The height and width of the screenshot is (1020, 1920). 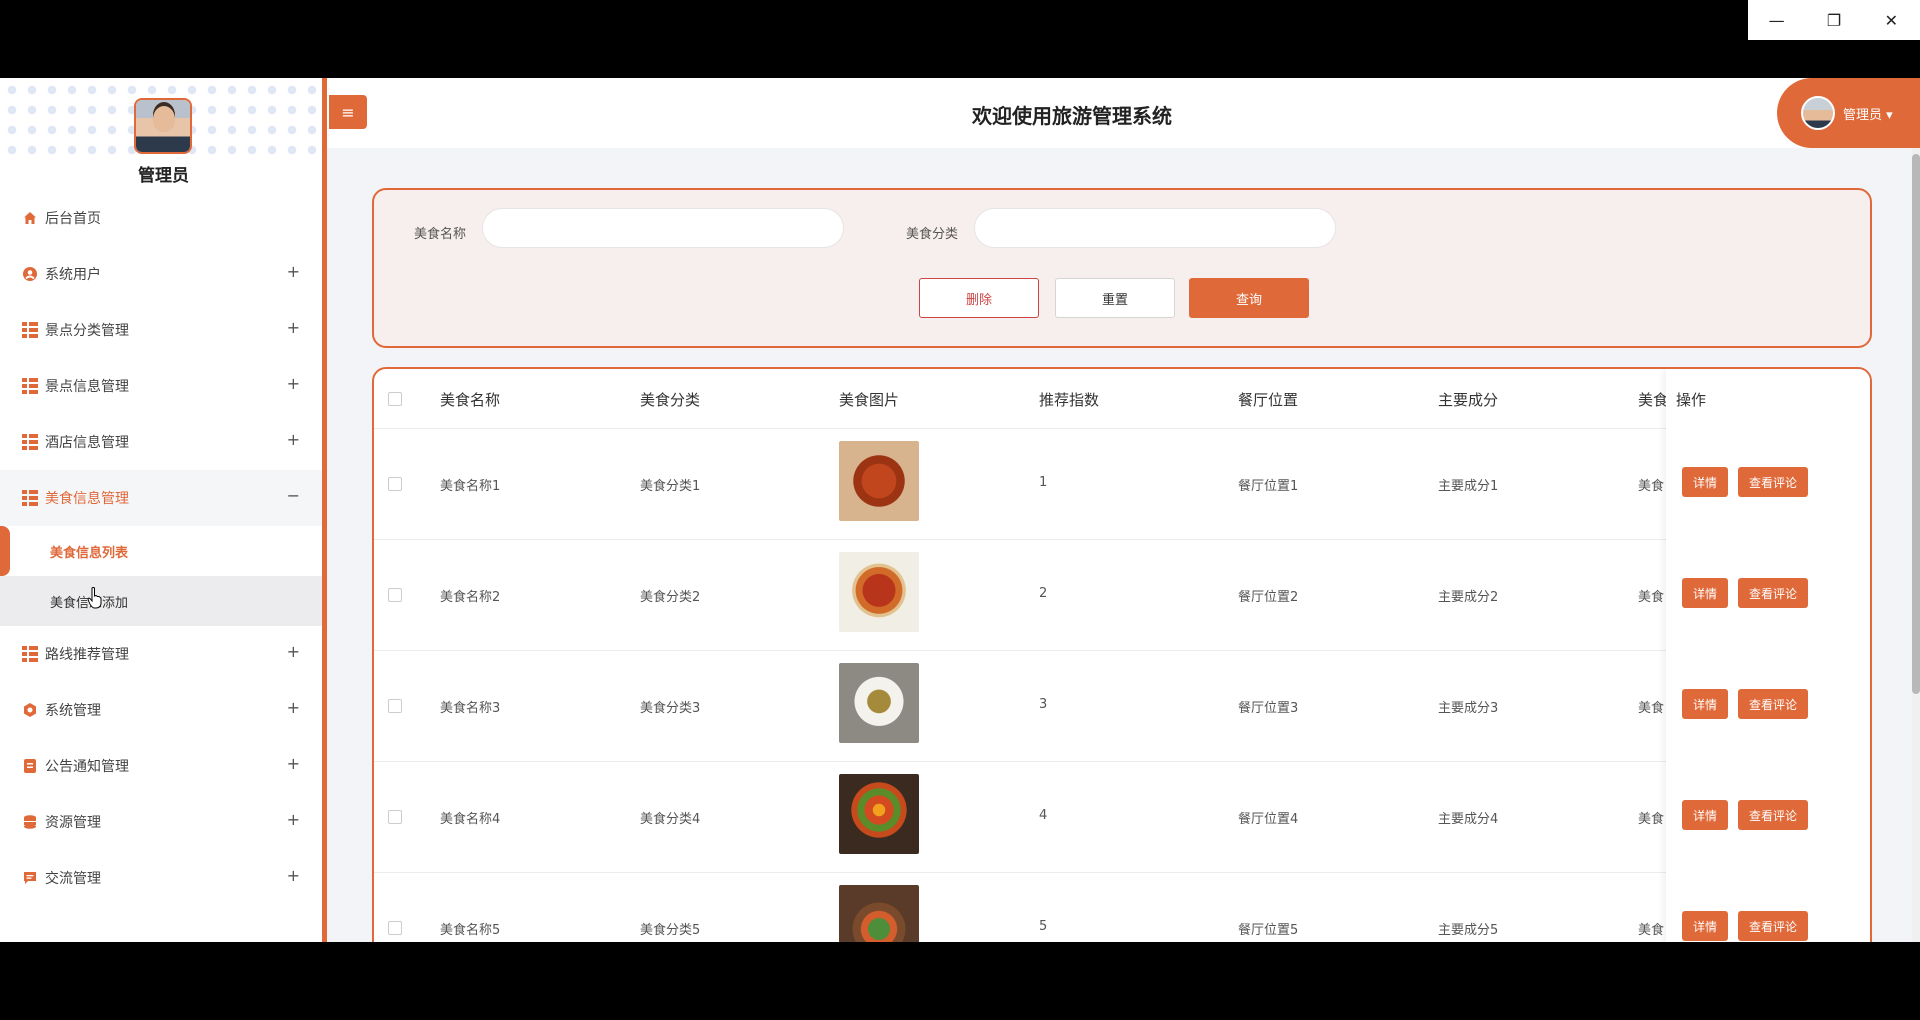 I want to click on cell-category: 美食分类5, so click(x=670, y=930).